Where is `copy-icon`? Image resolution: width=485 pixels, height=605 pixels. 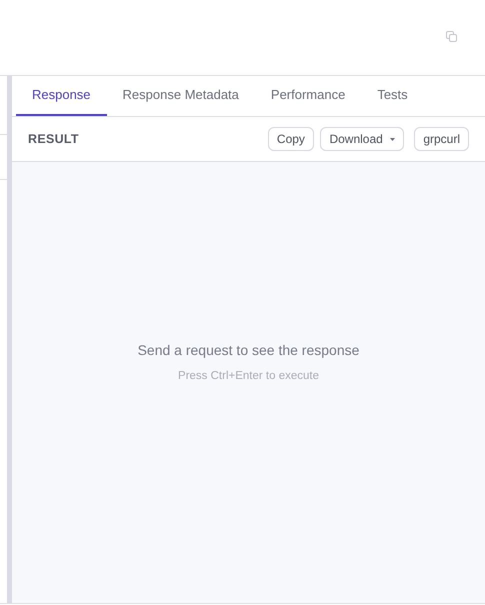 copy-icon is located at coordinates (451, 36).